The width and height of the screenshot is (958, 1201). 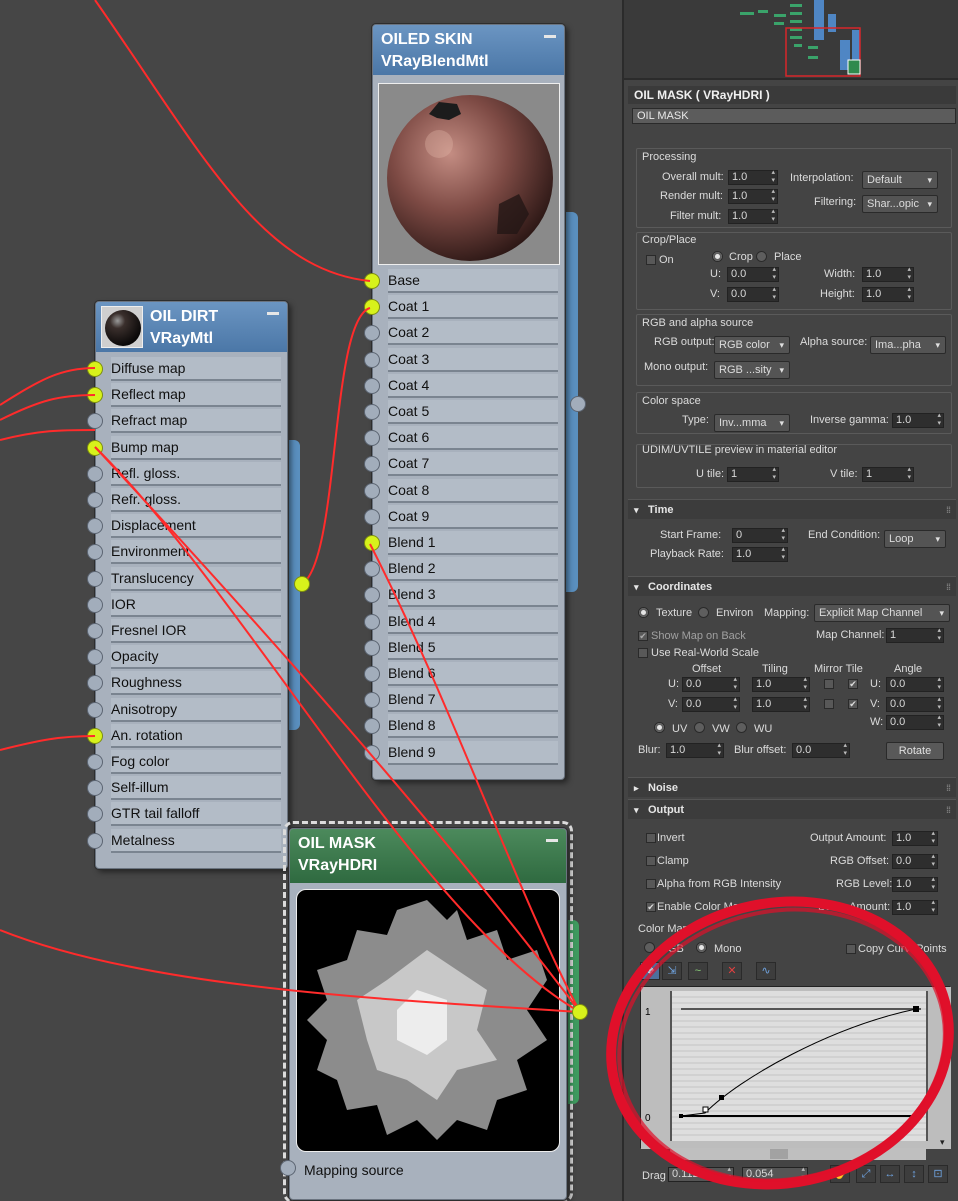 I want to click on zoom-region-icon: ⊡, so click(x=938, y=1174).